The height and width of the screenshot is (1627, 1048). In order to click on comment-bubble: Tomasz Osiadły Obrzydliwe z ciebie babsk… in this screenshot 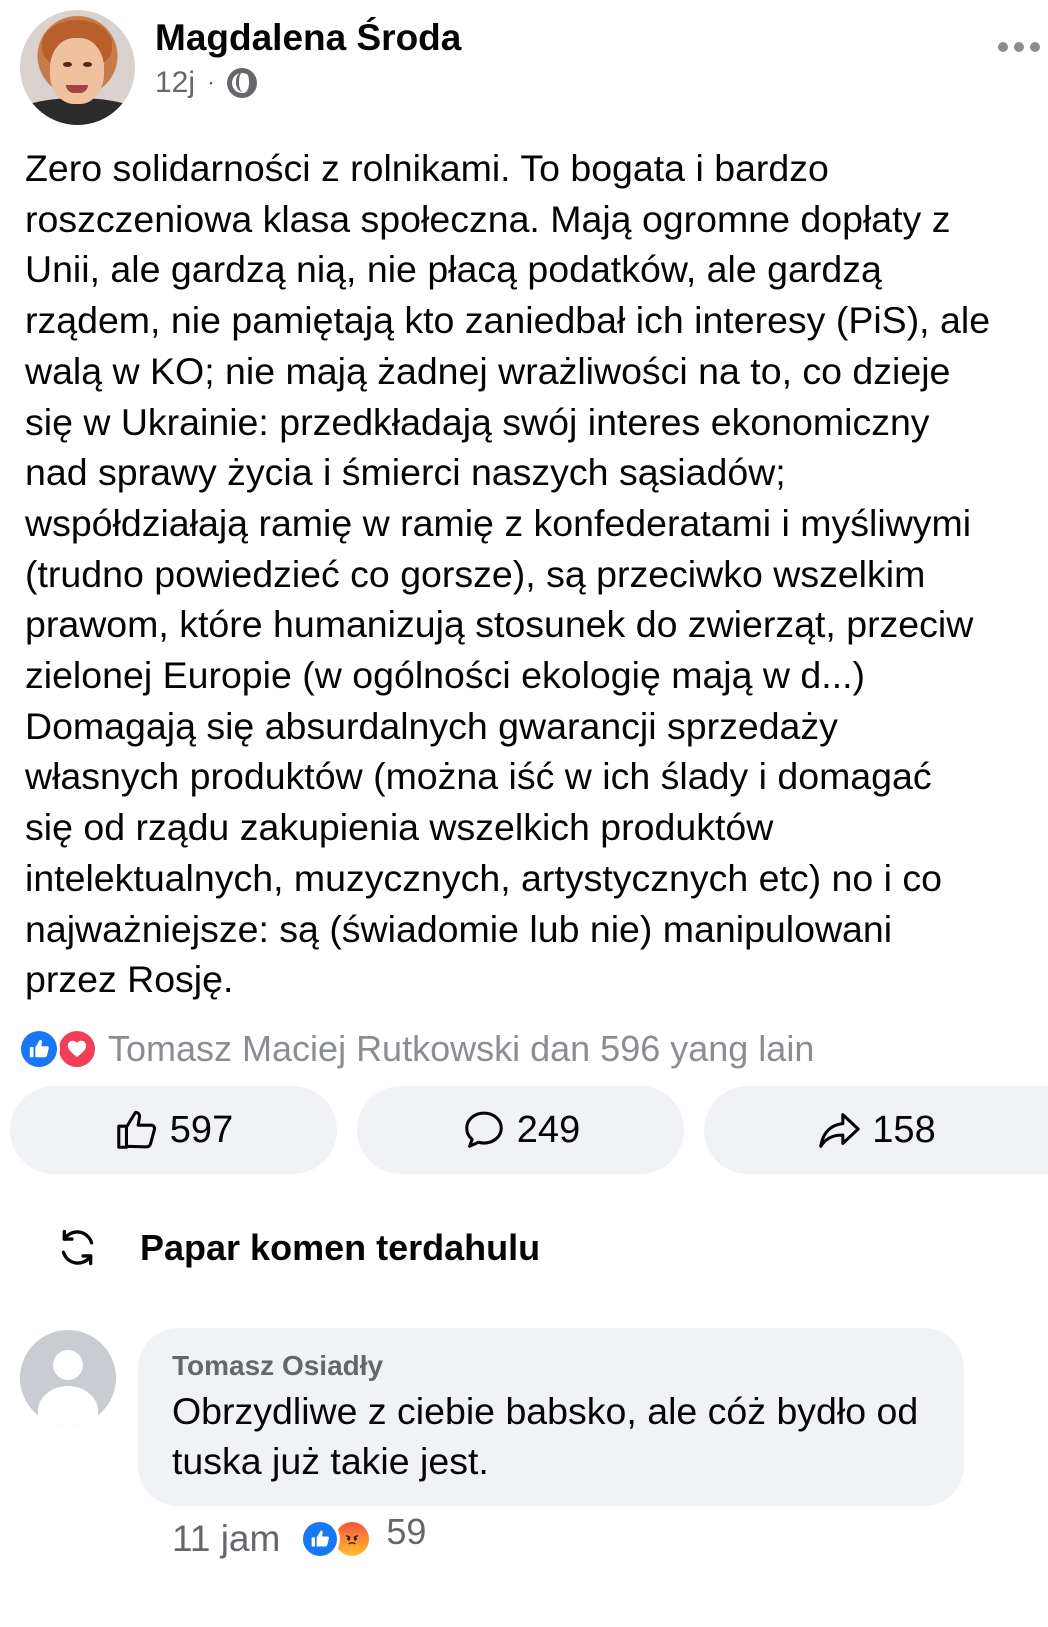, I will do `click(551, 1417)`.